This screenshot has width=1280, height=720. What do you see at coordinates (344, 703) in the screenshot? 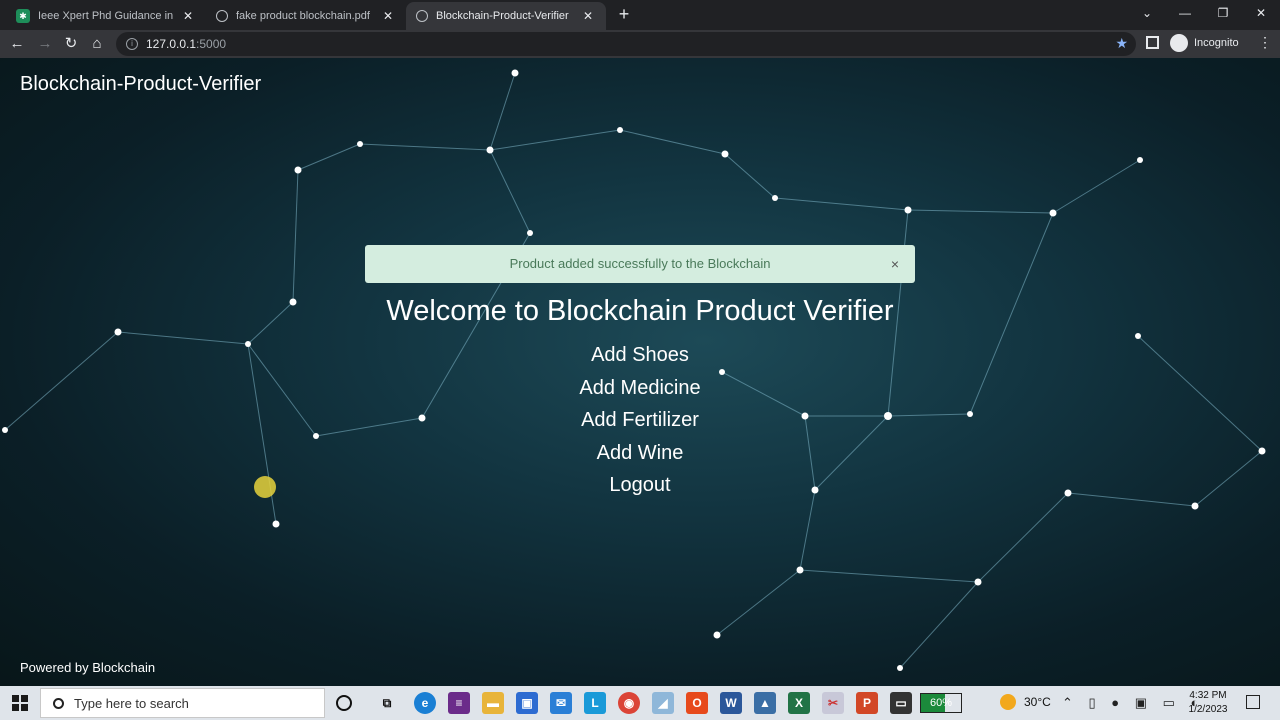
I see `cortana-icon` at bounding box center [344, 703].